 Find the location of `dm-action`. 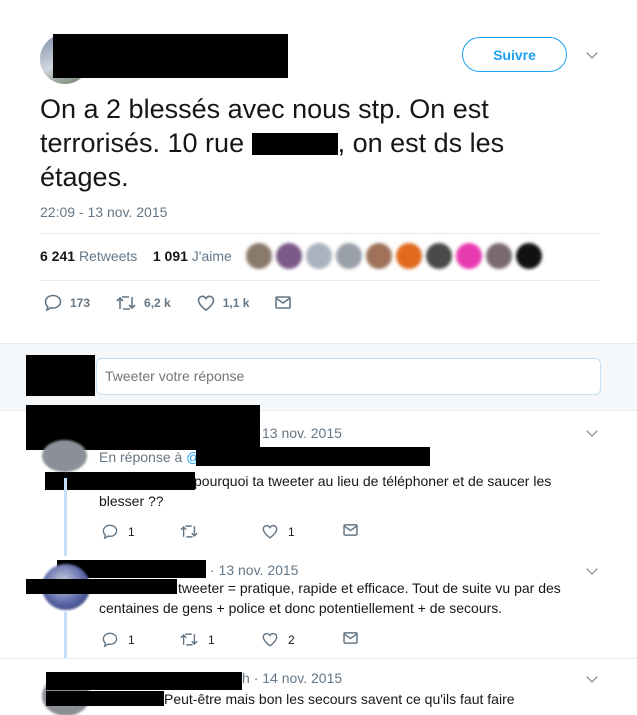

dm-action is located at coordinates (287, 302).